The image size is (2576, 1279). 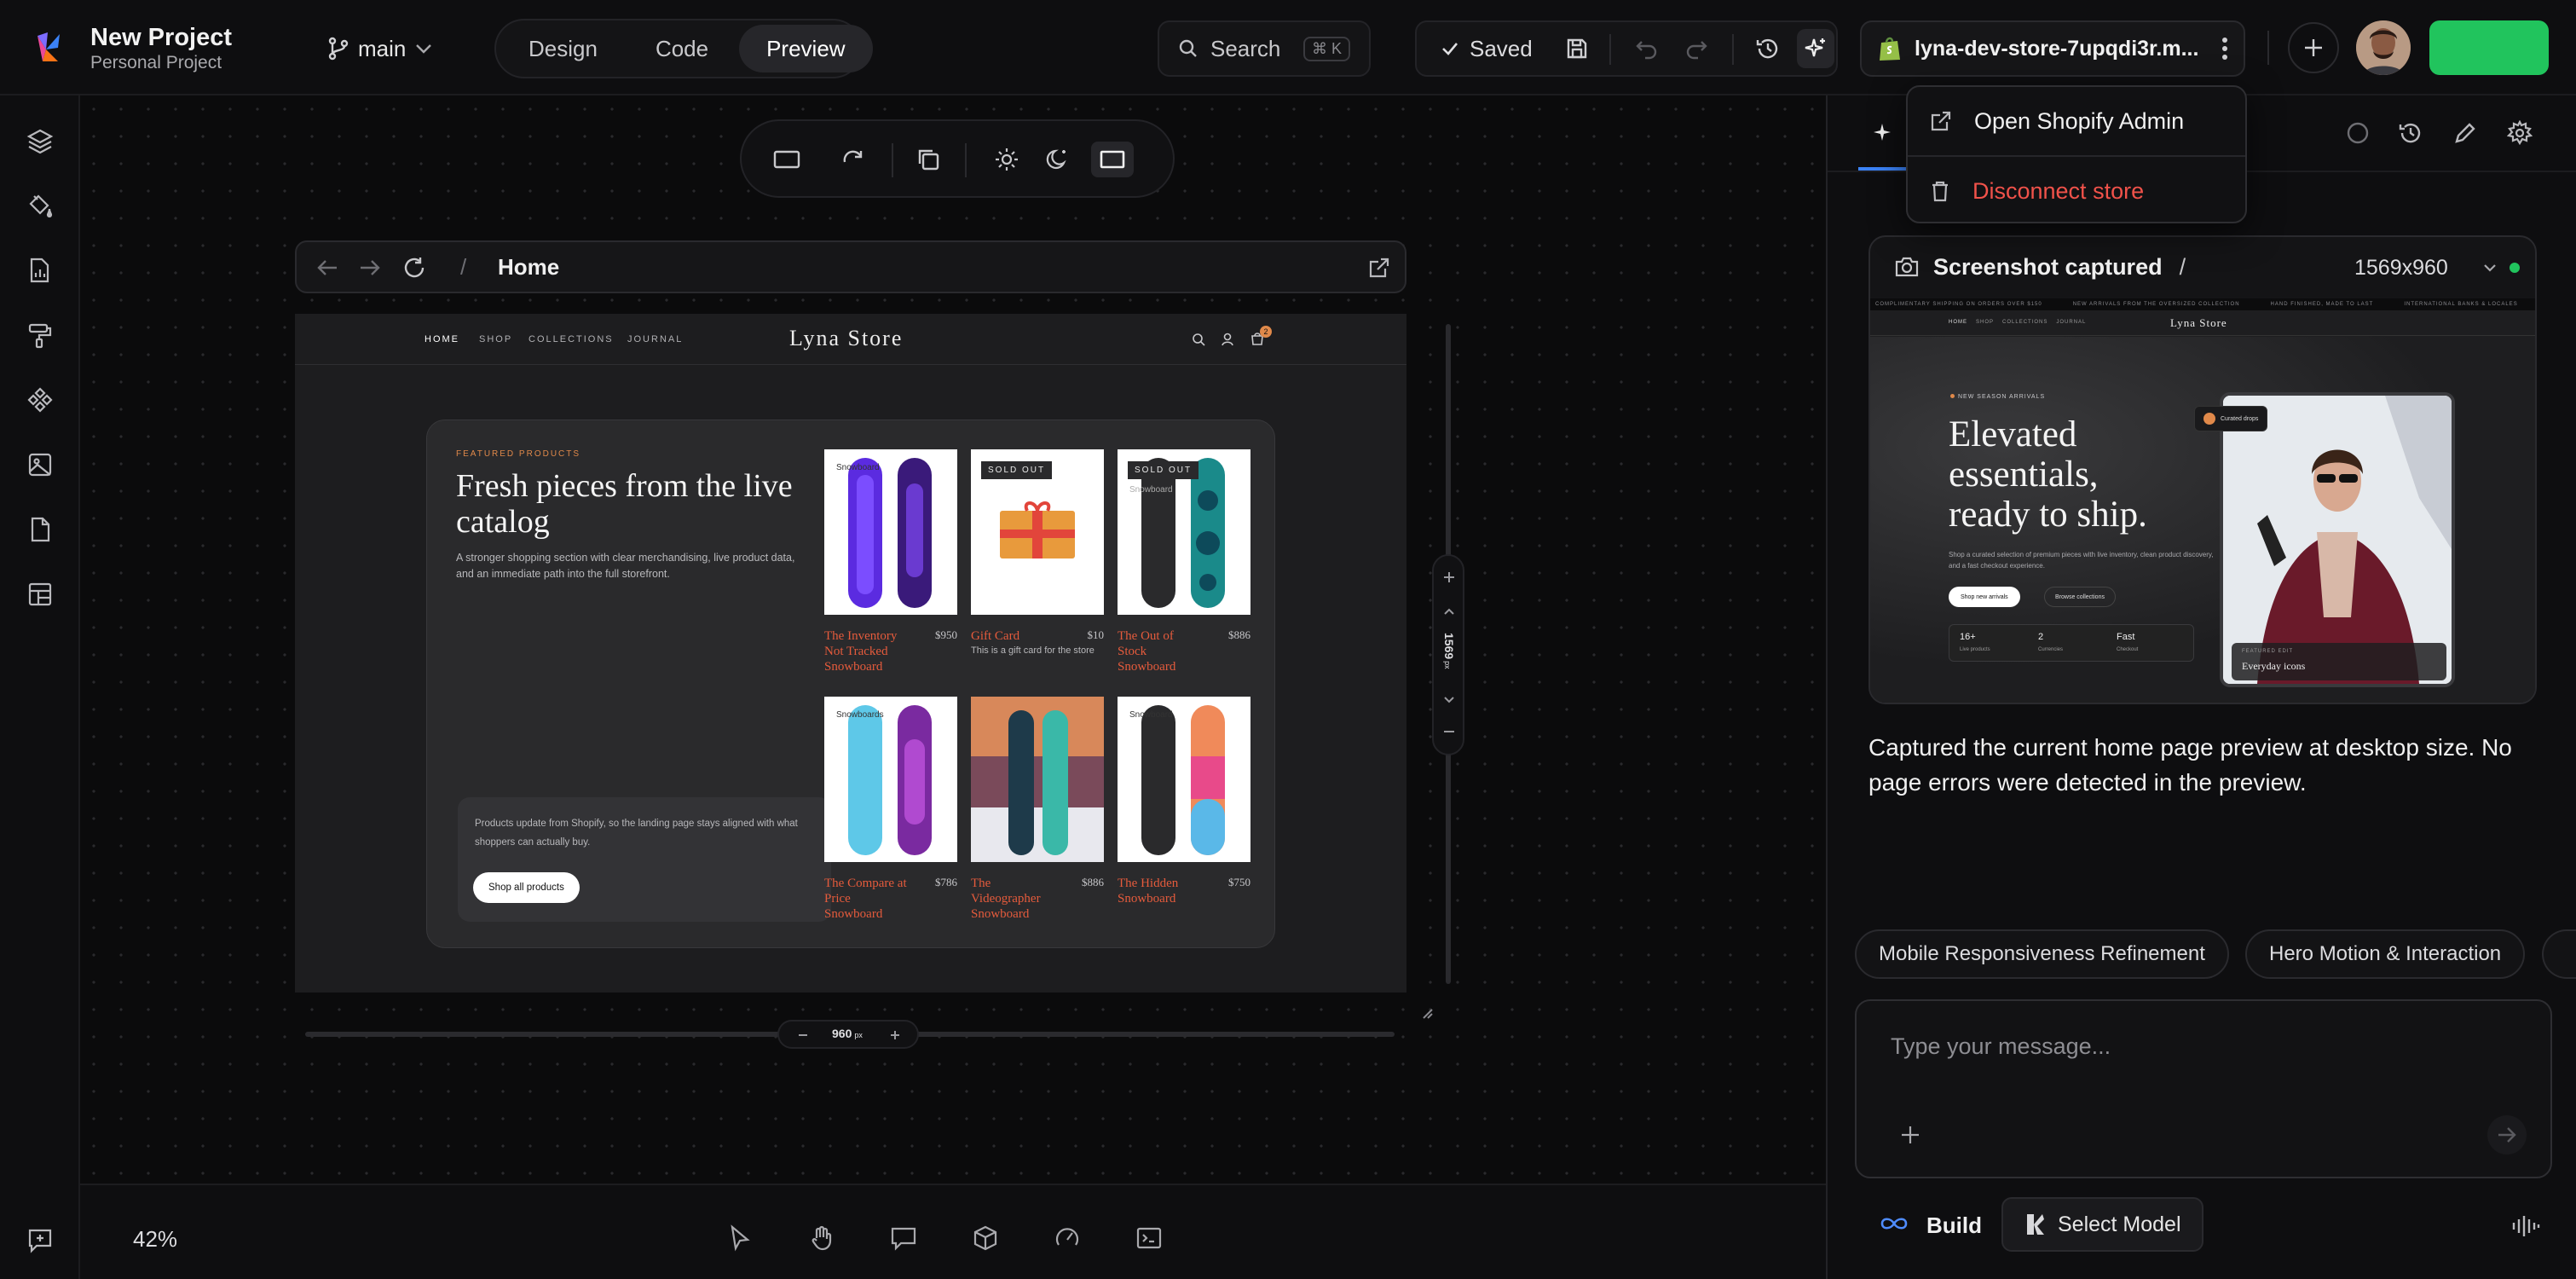 I want to click on user-avatar, so click(x=2383, y=47).